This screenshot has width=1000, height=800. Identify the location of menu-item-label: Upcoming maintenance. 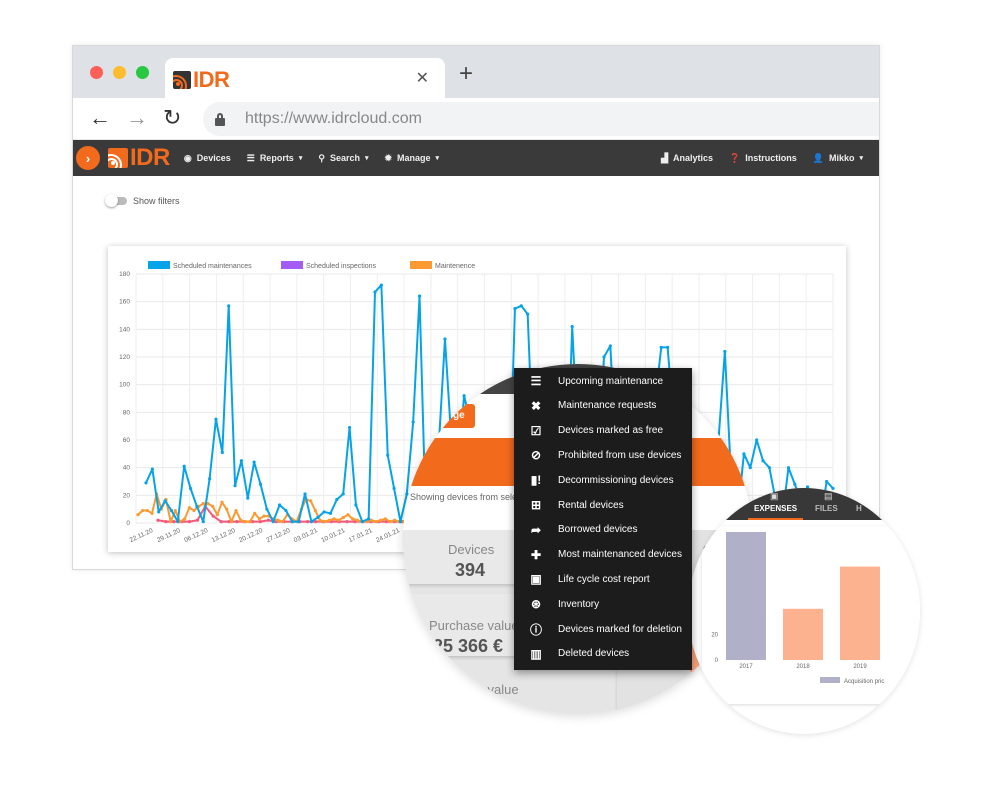
(611, 381).